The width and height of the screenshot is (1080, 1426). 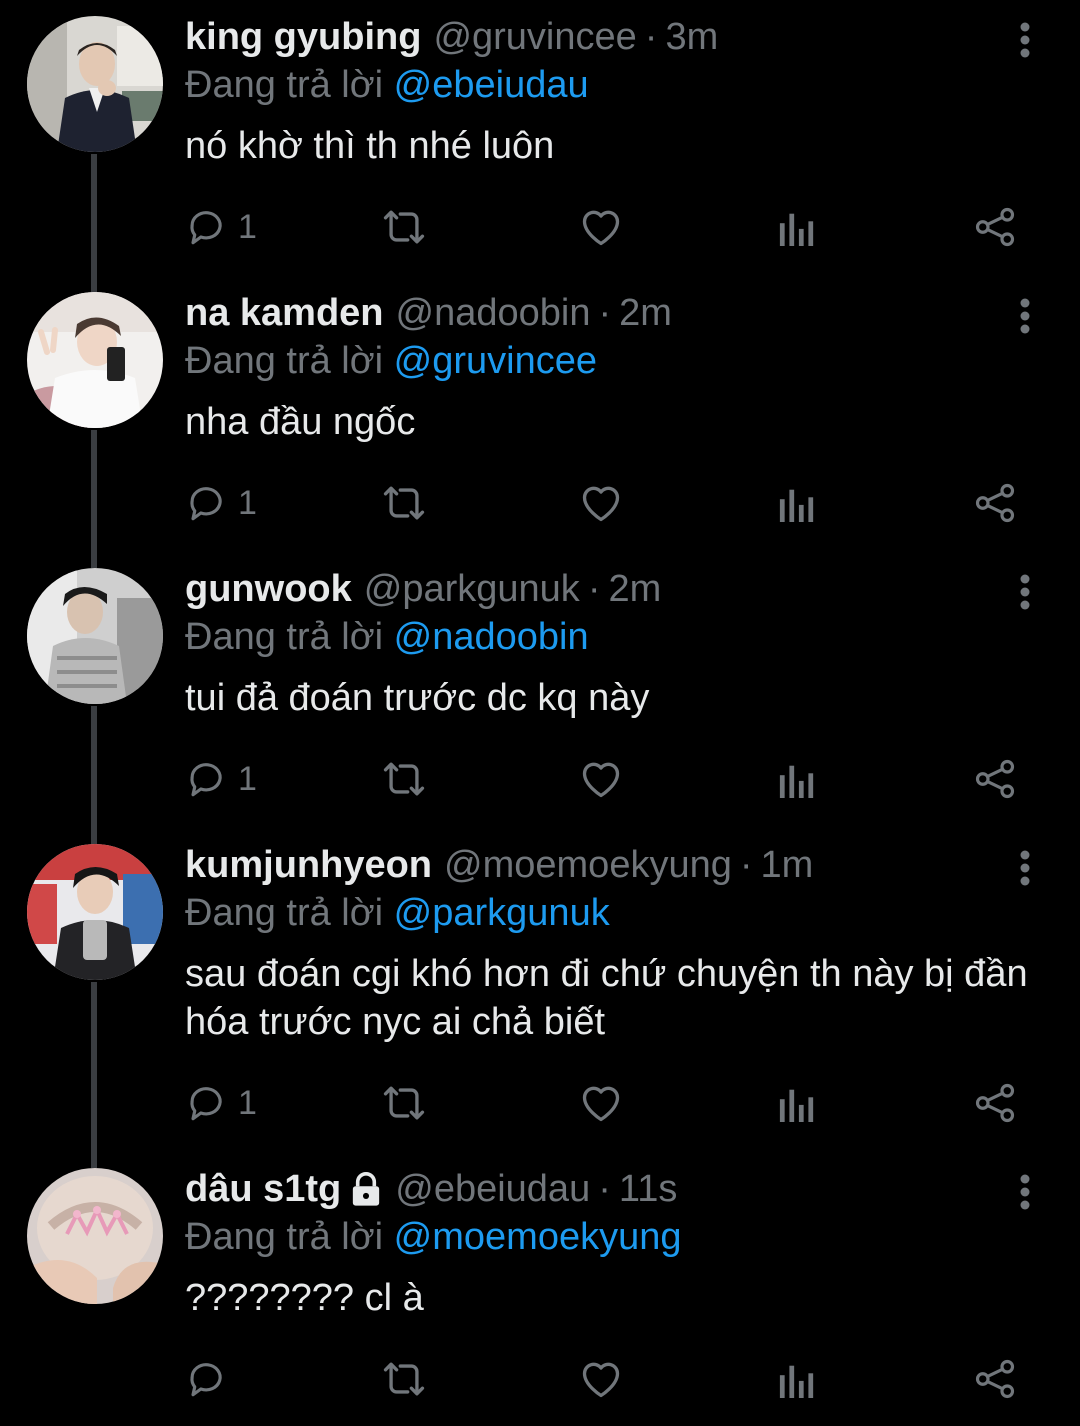 What do you see at coordinates (284, 313) in the screenshot?
I see `display-name: na kamden` at bounding box center [284, 313].